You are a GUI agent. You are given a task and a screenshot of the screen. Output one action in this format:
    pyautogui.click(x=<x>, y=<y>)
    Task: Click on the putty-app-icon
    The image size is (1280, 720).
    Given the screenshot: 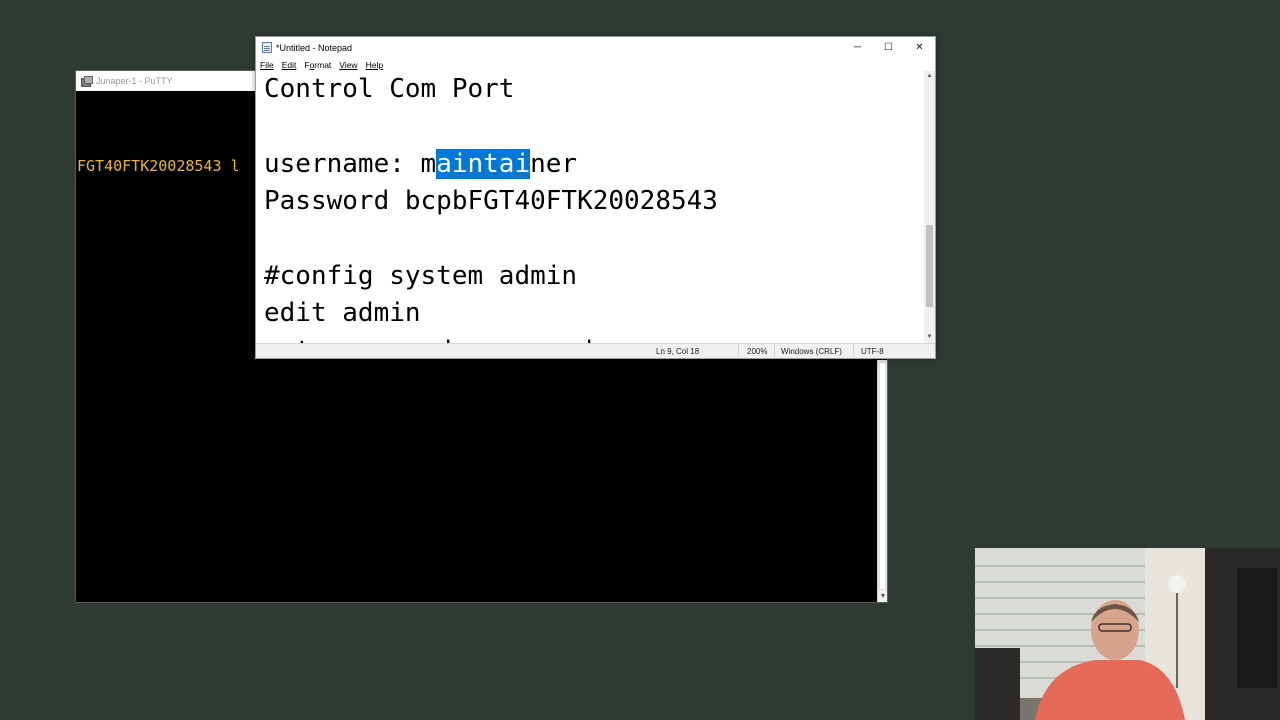 What is the action you would take?
    pyautogui.click(x=87, y=81)
    